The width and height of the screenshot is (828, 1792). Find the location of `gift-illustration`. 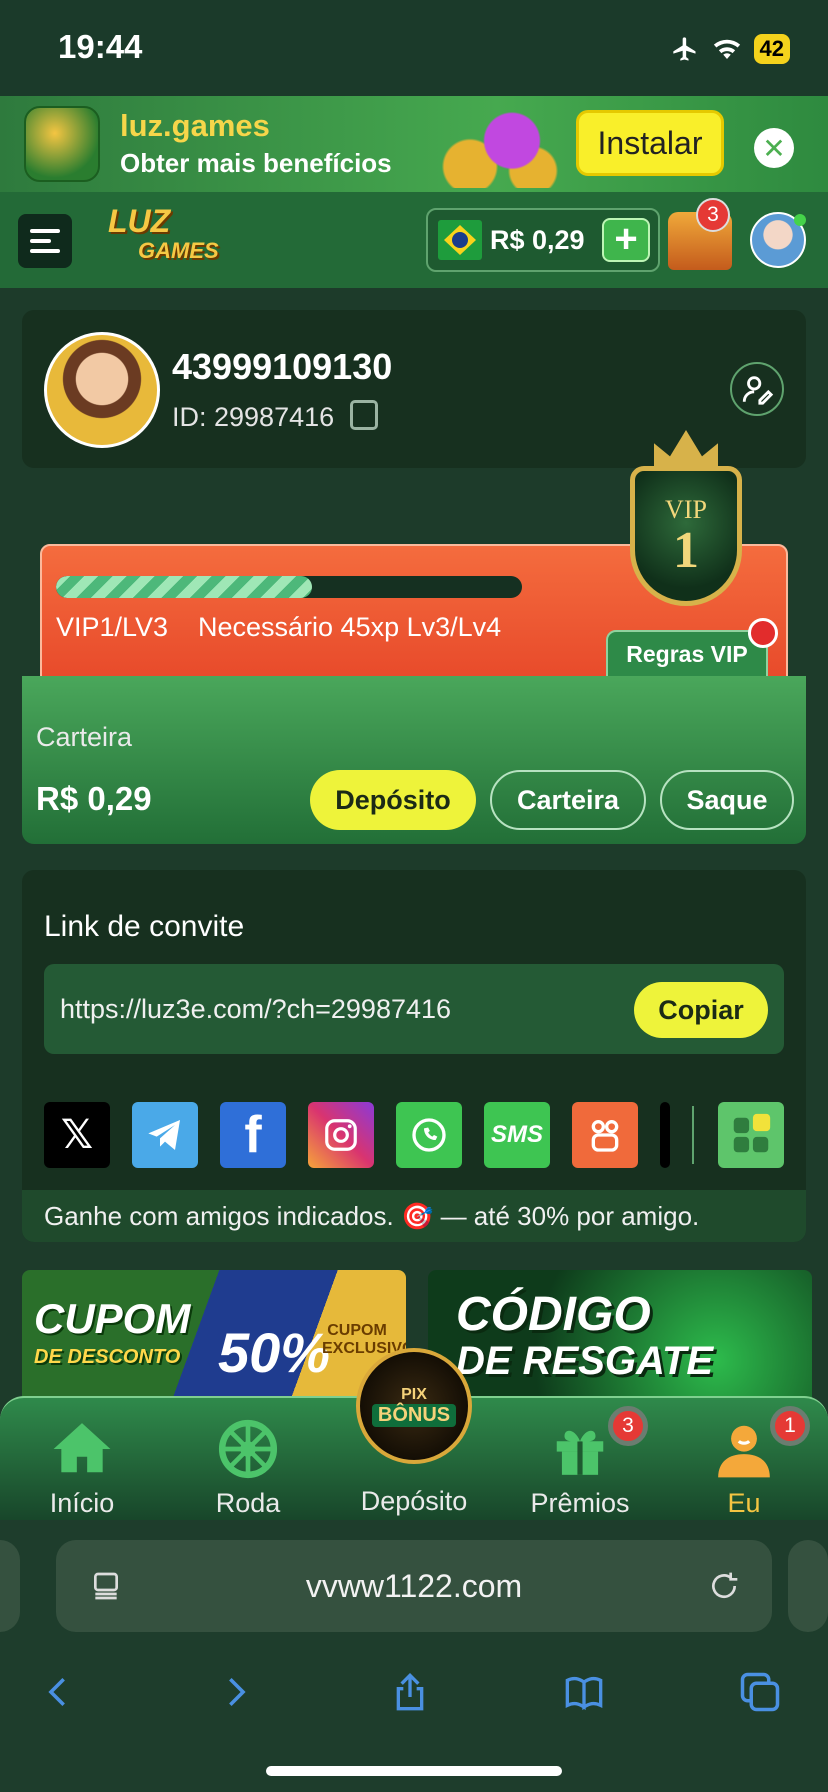

gift-illustration is located at coordinates (498, 145).